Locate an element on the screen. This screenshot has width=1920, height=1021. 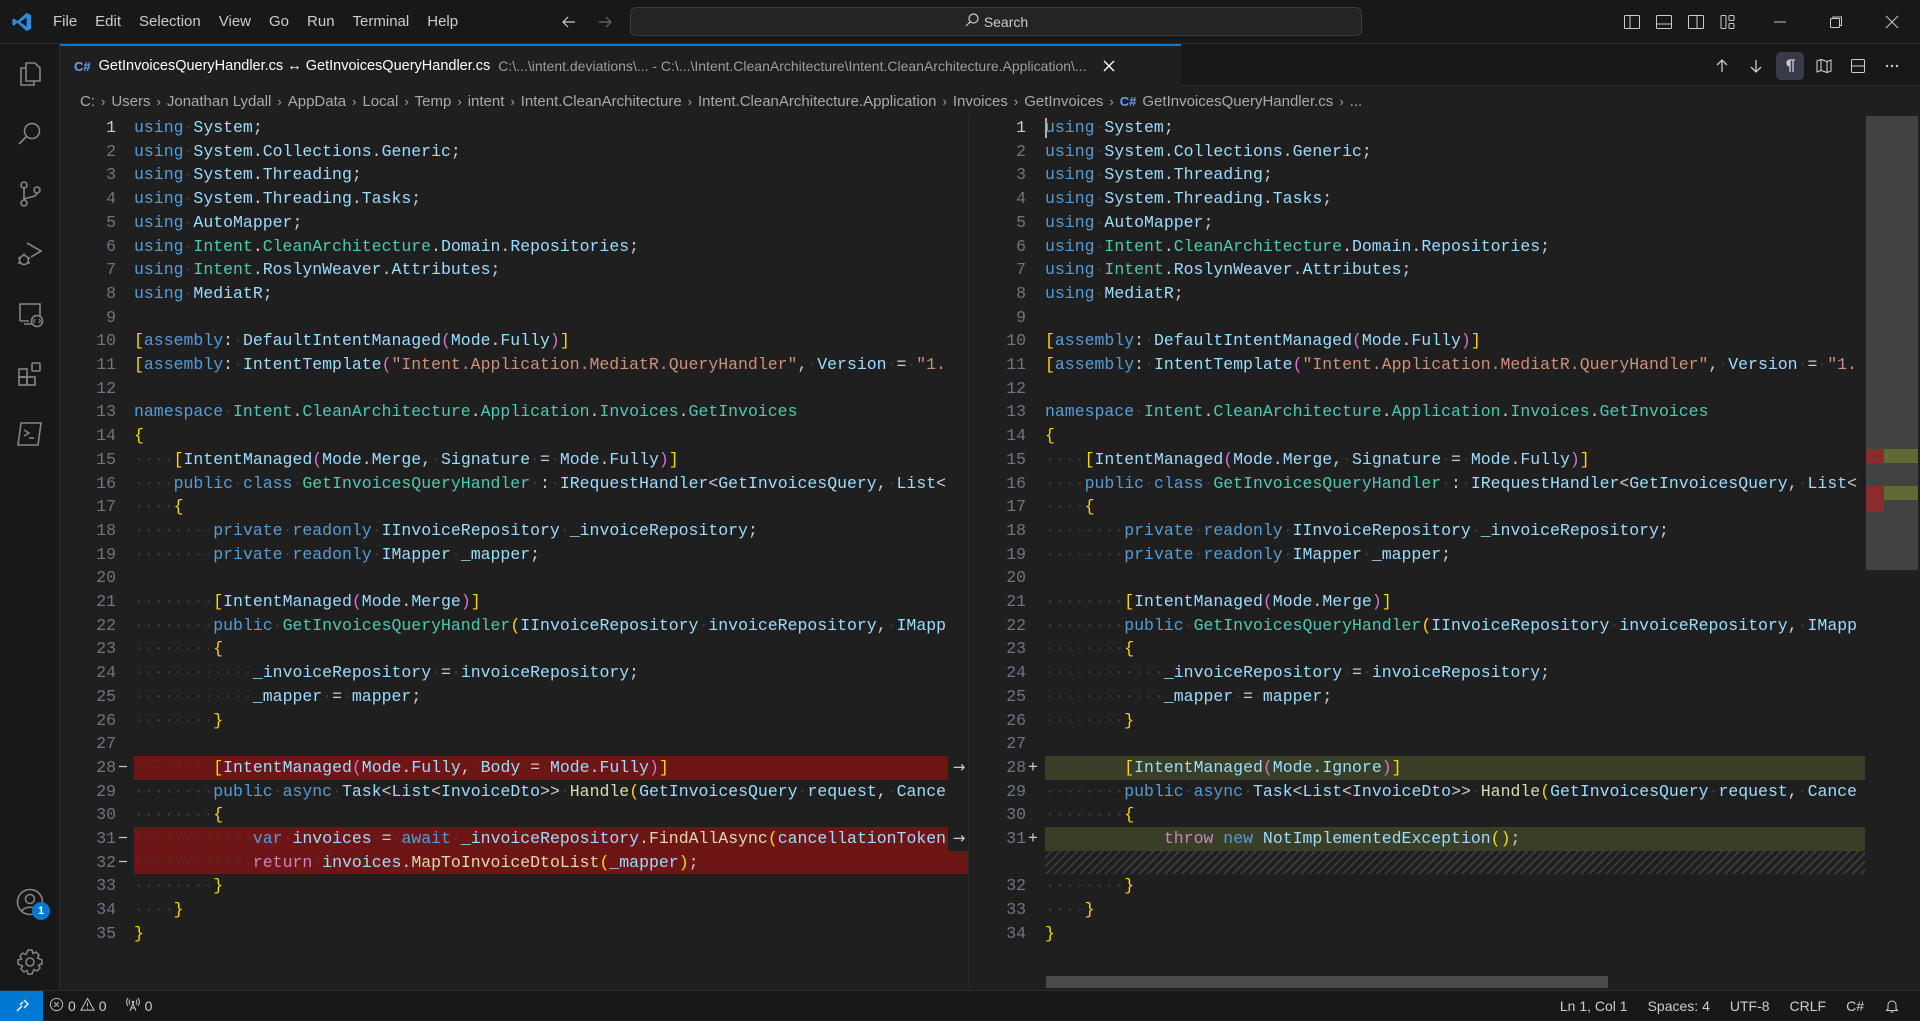
remote-explorer-icon is located at coordinates (30, 314).